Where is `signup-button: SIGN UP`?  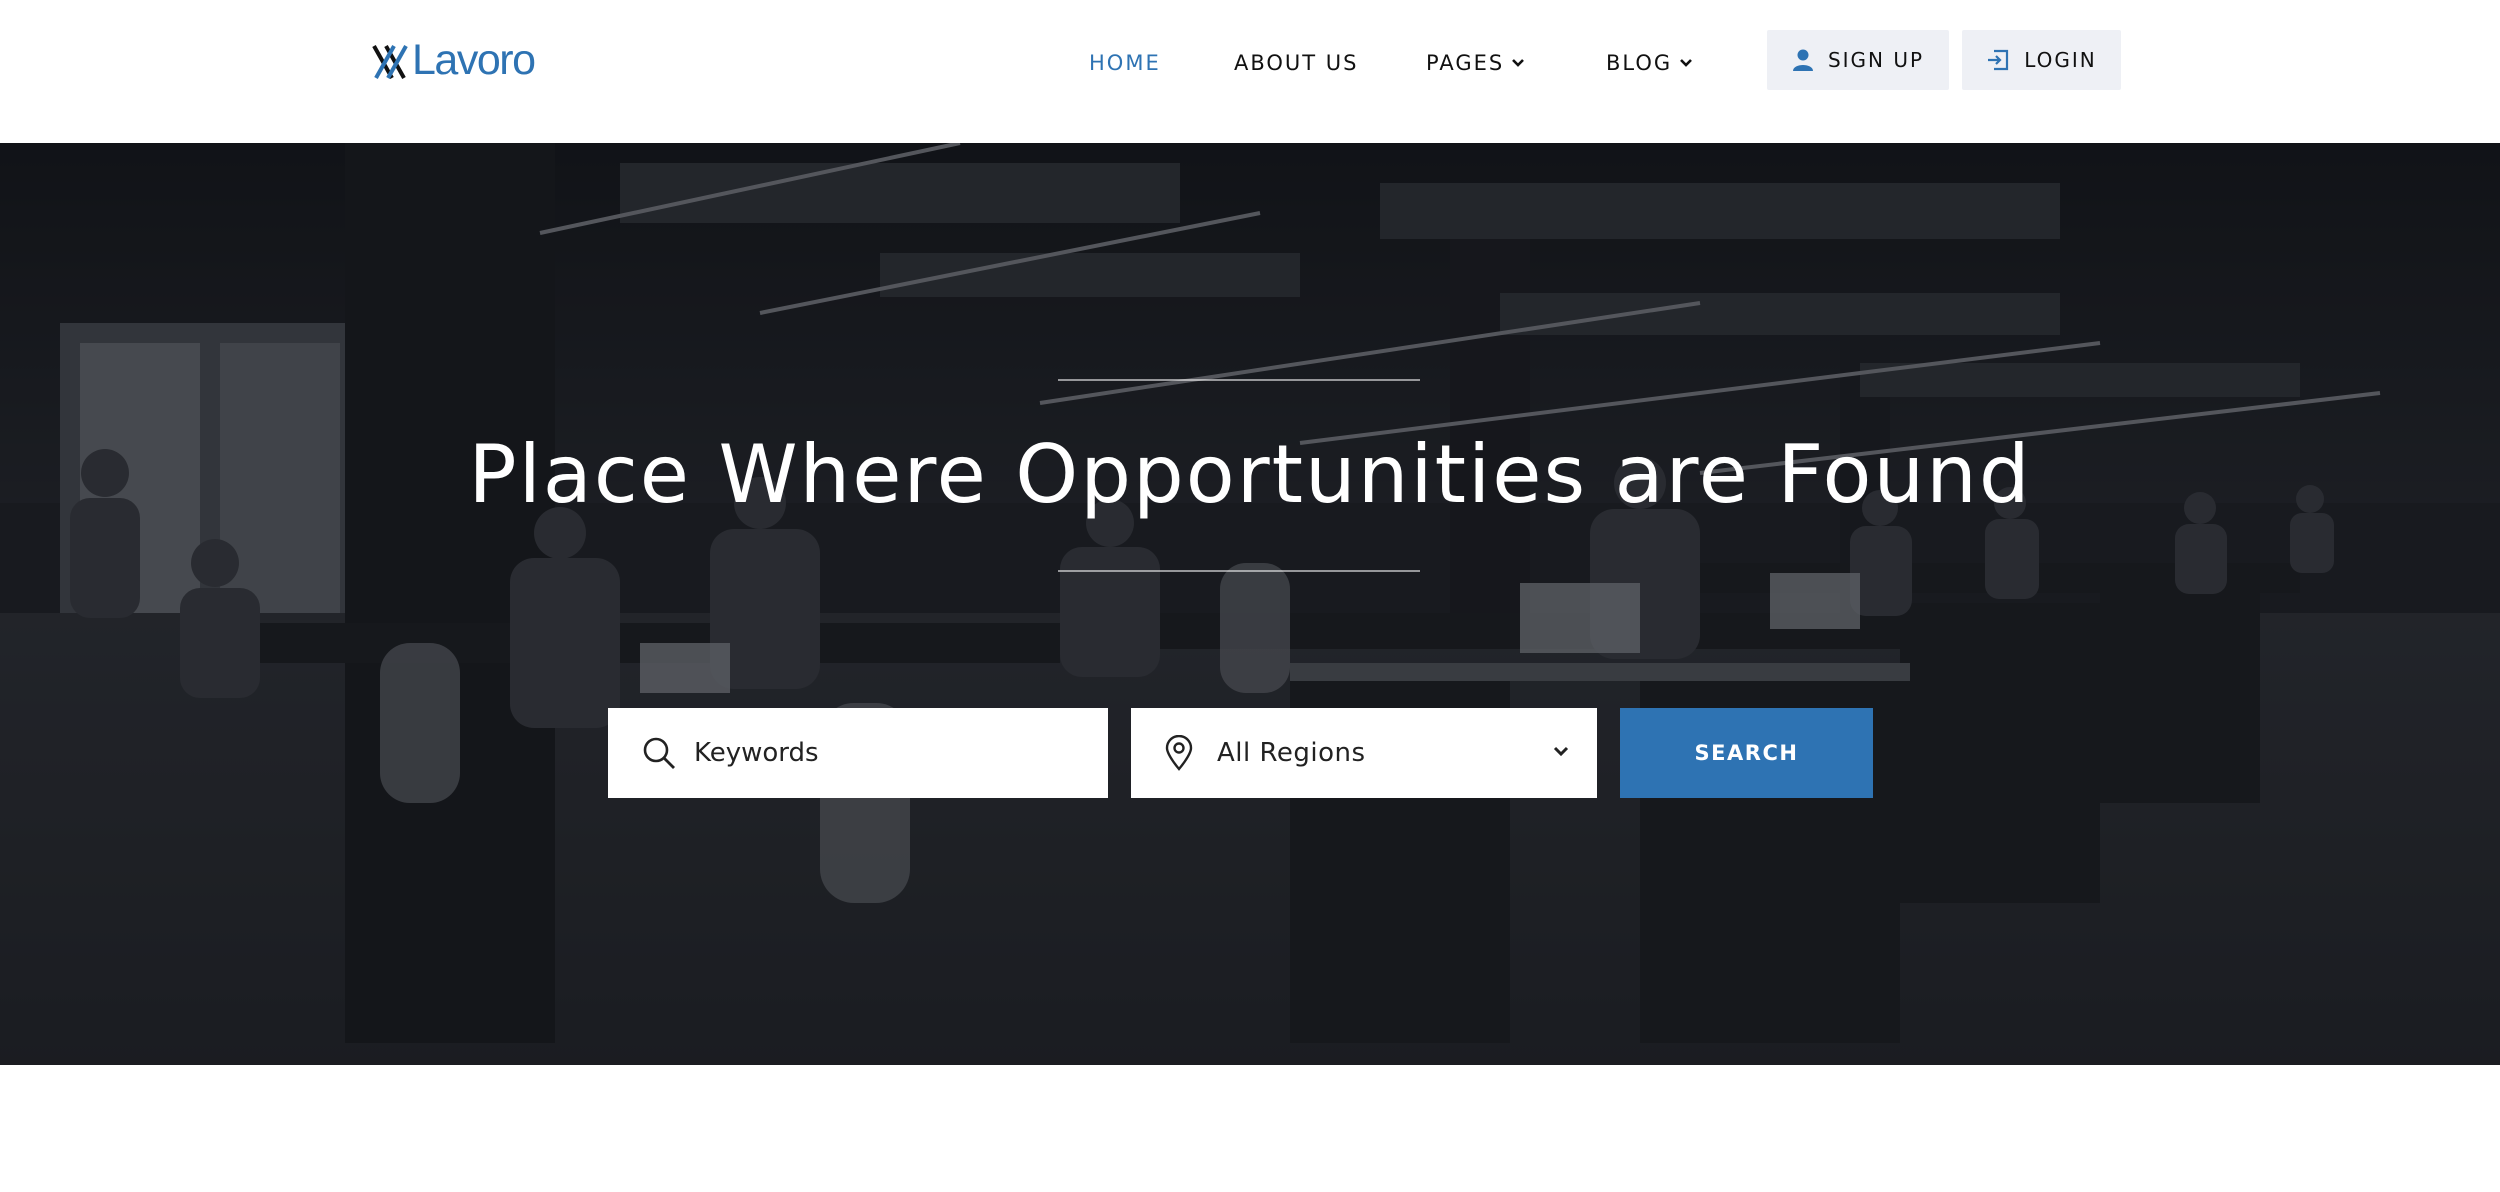 signup-button: SIGN UP is located at coordinates (1858, 60).